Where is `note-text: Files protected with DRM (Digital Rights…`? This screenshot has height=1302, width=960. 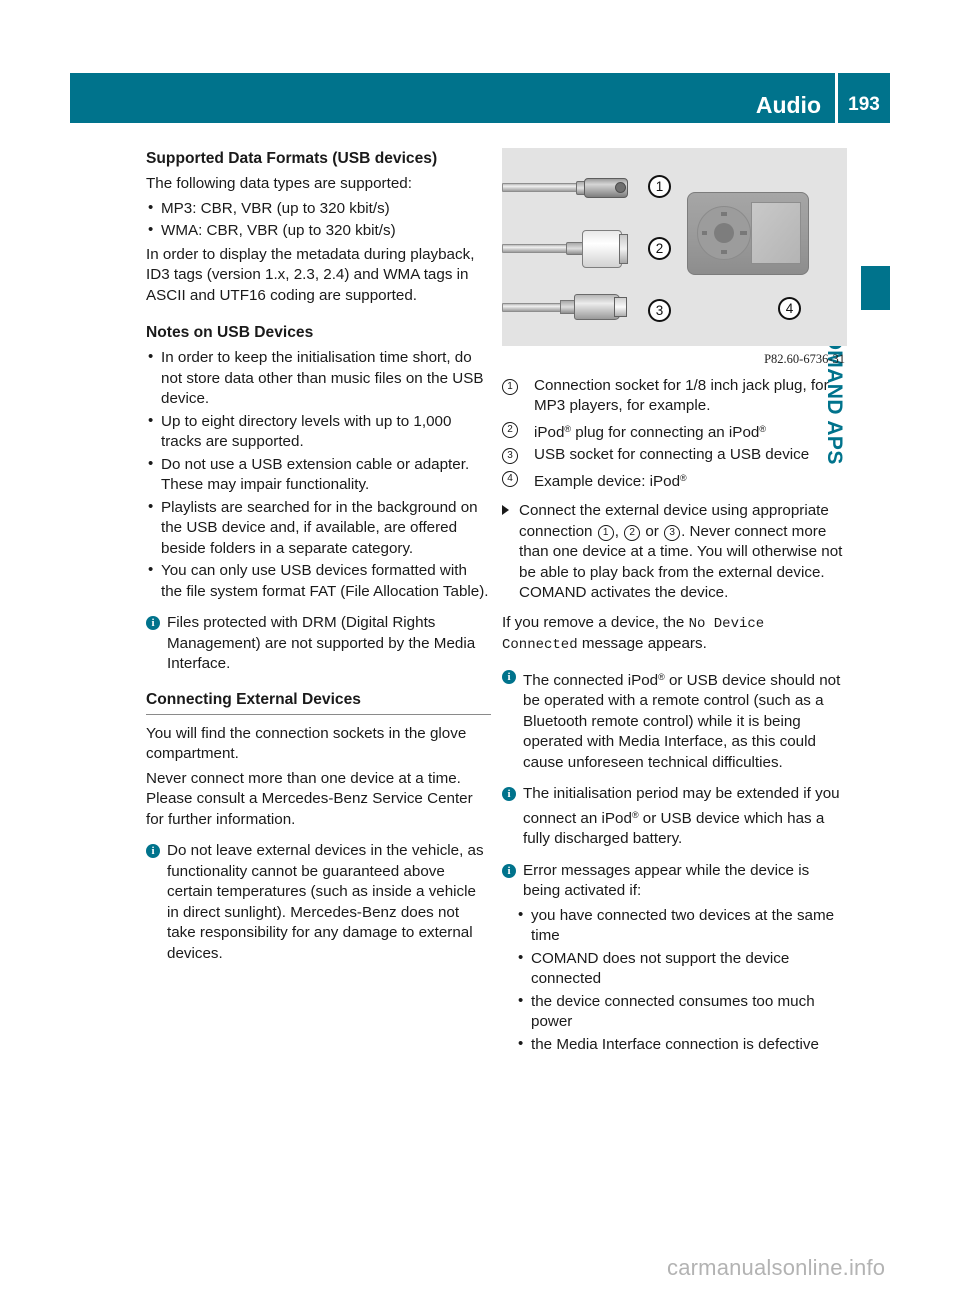
note-text: Files protected with DRM (Digital Rights… is located at coordinates (321, 643).